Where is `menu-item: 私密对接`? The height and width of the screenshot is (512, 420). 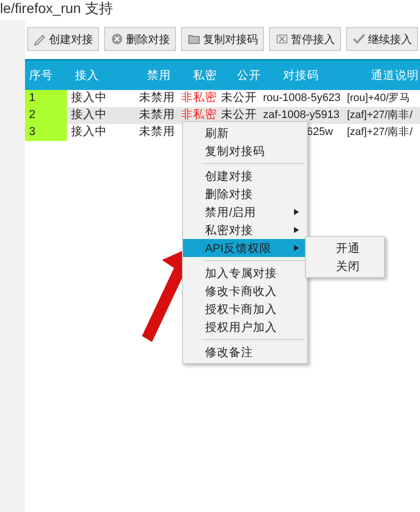
menu-item: 私密对接 is located at coordinates (245, 230).